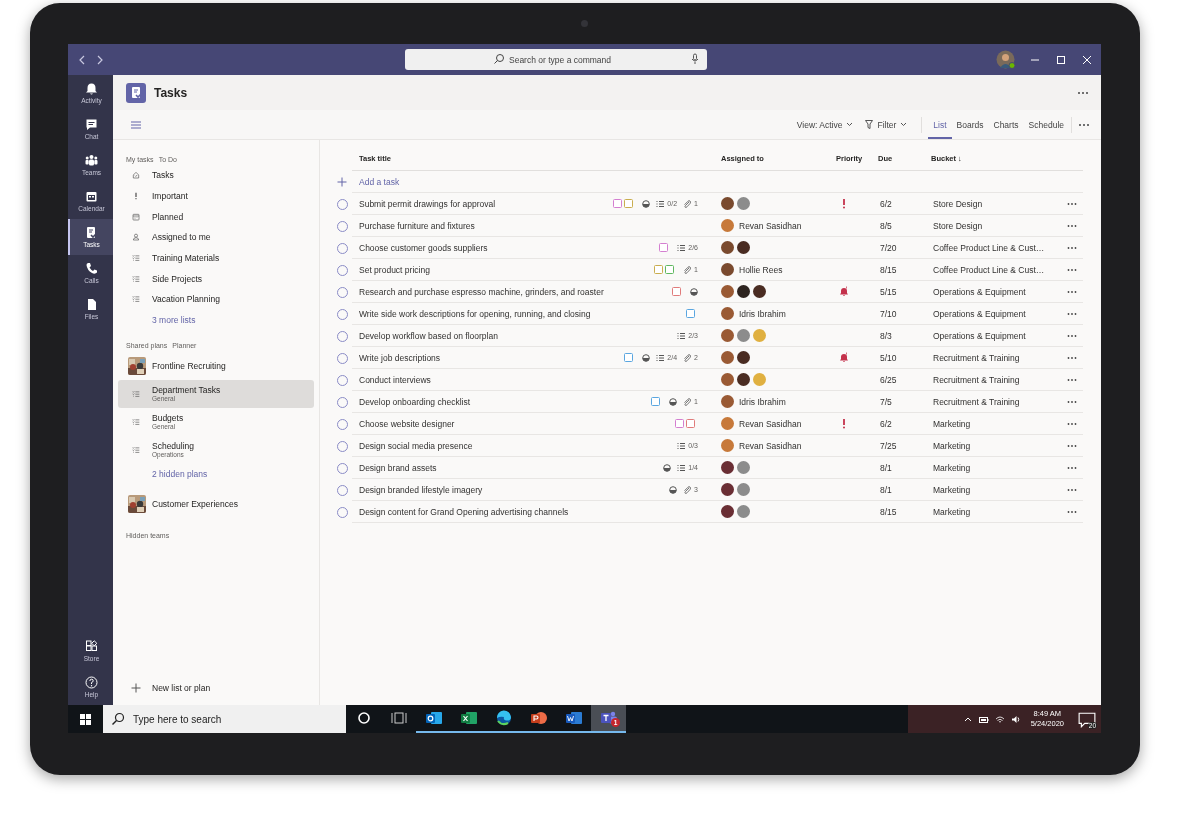 The width and height of the screenshot is (1200, 821). What do you see at coordinates (1046, 124) in the screenshot?
I see `tab: Schedule` at bounding box center [1046, 124].